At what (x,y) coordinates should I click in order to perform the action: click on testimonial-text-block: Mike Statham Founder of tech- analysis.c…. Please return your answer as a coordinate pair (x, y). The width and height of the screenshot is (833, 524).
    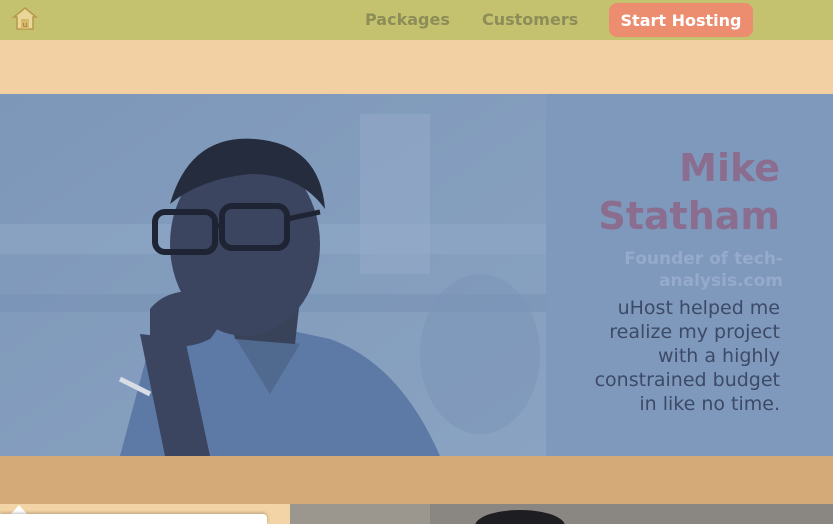
    Looking at the image, I should click on (666, 280).